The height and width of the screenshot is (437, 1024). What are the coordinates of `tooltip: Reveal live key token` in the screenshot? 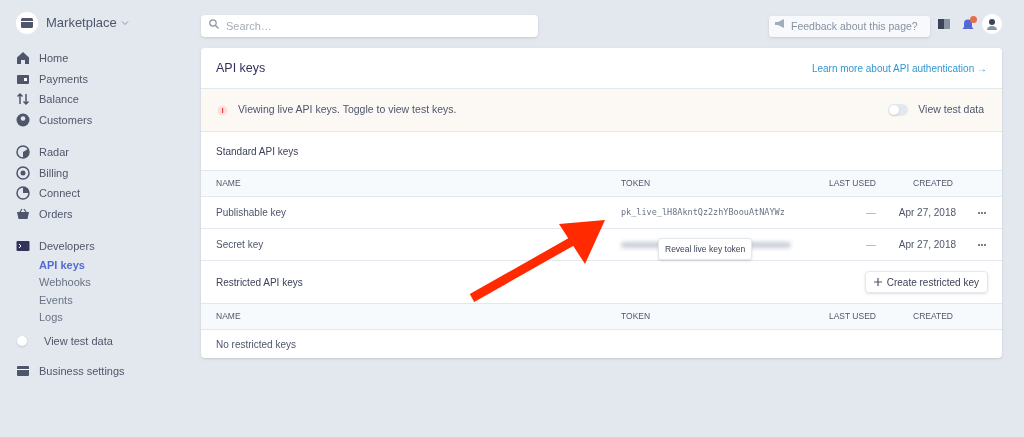 It's located at (705, 249).